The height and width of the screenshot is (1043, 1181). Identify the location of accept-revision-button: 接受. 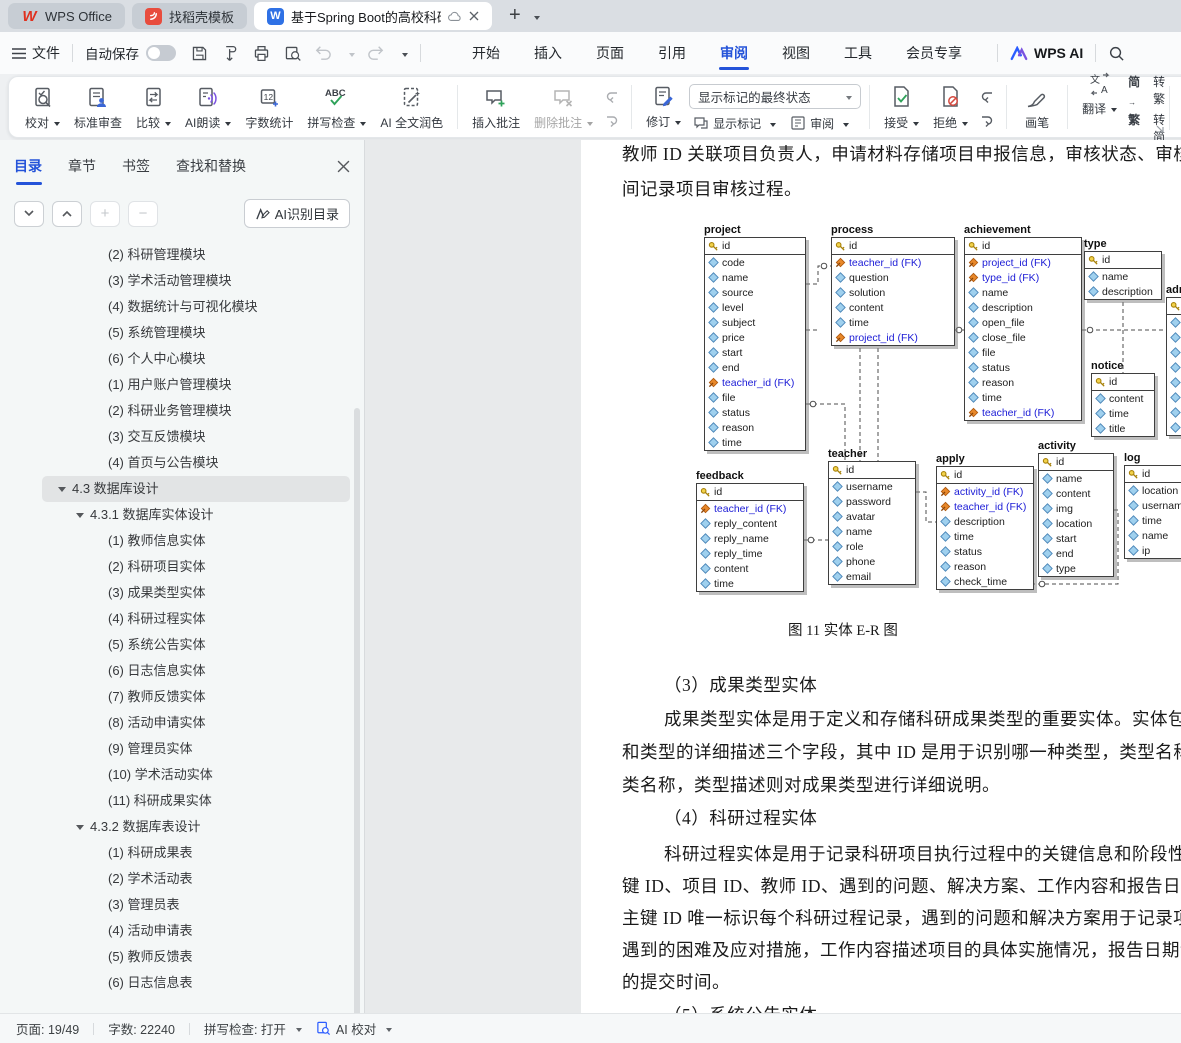
(901, 107).